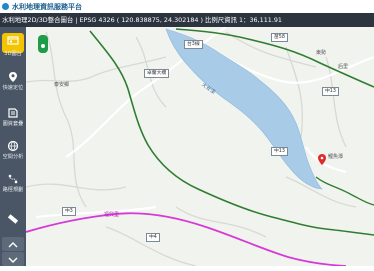  Describe the element at coordinates (343, 67) in the screenshot. I see `map-place-label: 后里` at that location.